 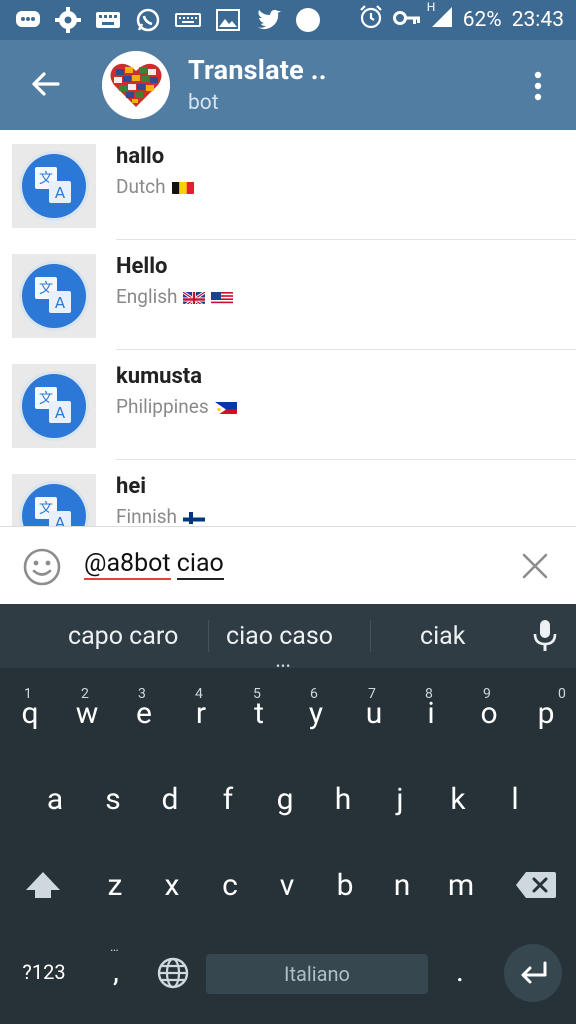 I want to click on result-language: Finnish, so click(x=160, y=515).